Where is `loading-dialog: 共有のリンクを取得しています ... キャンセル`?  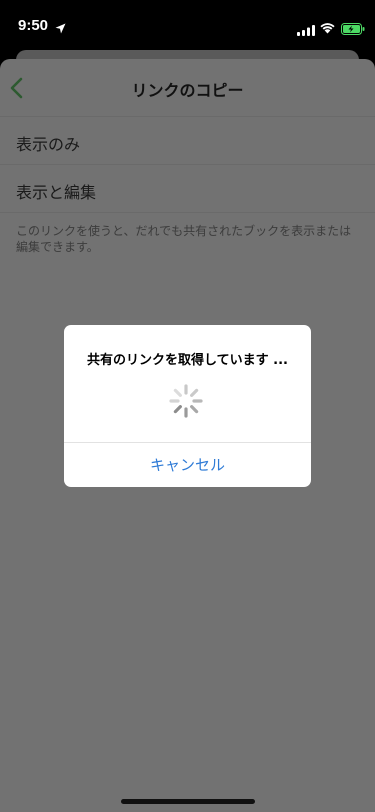 loading-dialog: 共有のリンクを取得しています ... キャンセル is located at coordinates (187, 406).